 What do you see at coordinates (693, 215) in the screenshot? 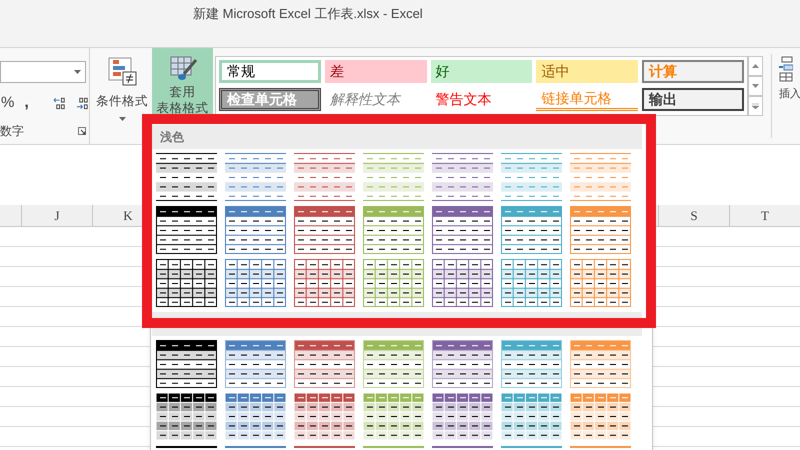
I see `column-header: S` at bounding box center [693, 215].